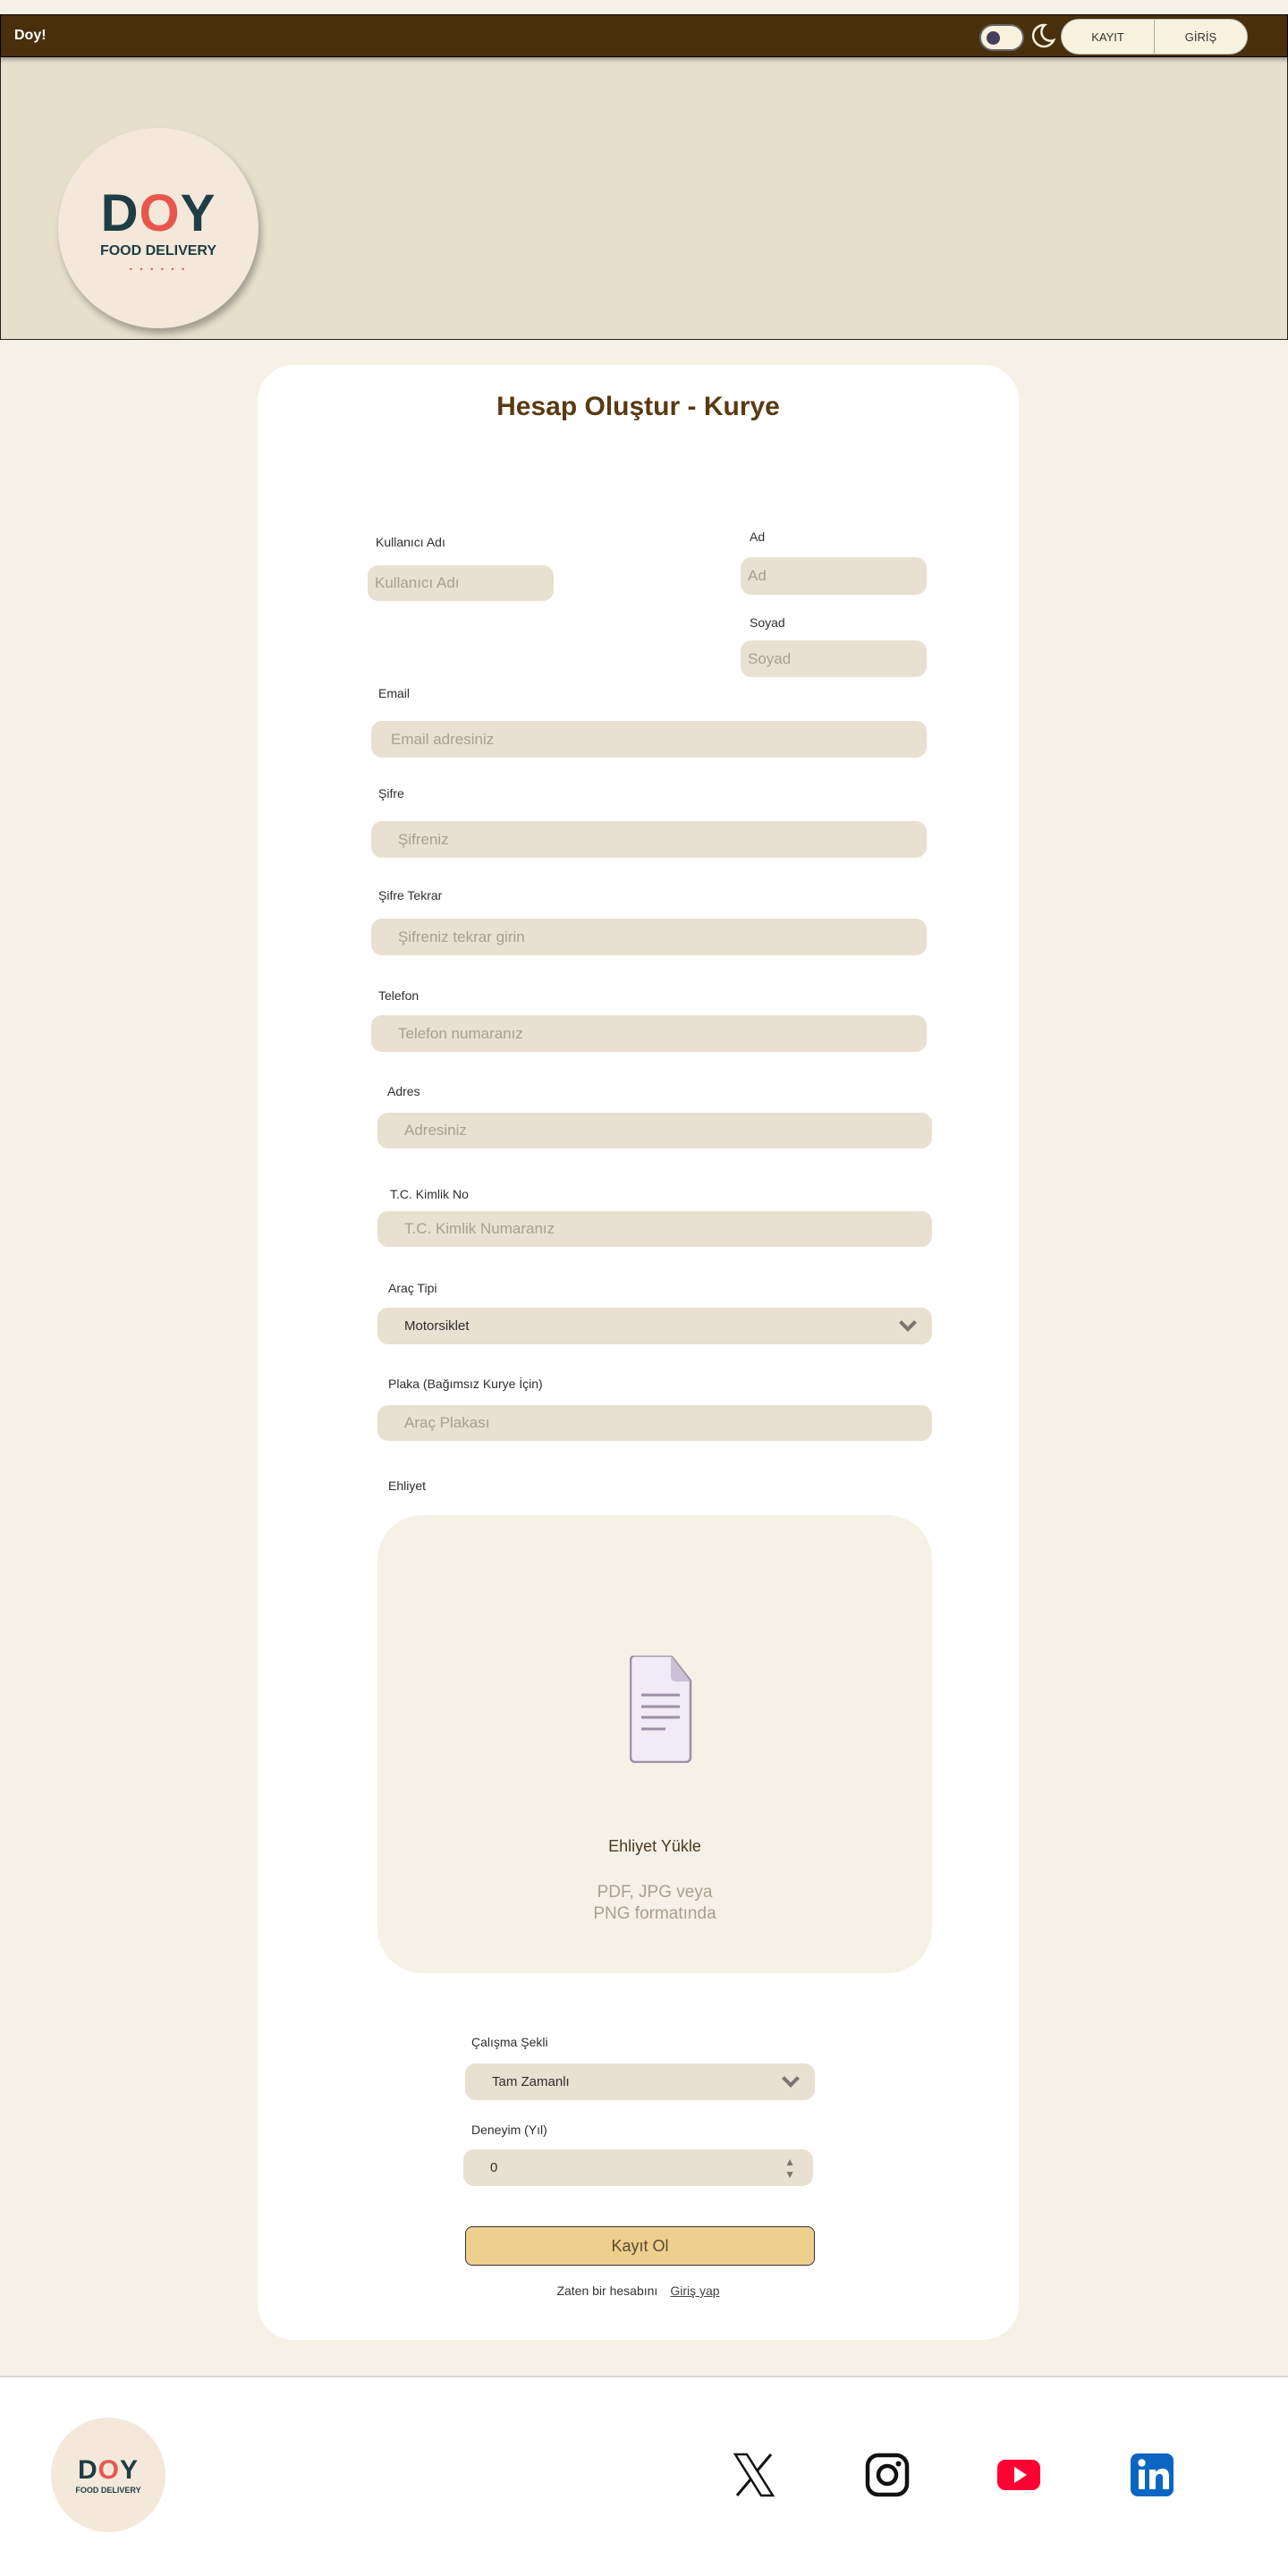  I want to click on plate-label: Plaka (Bağımsız Kurye İçin), so click(465, 1384).